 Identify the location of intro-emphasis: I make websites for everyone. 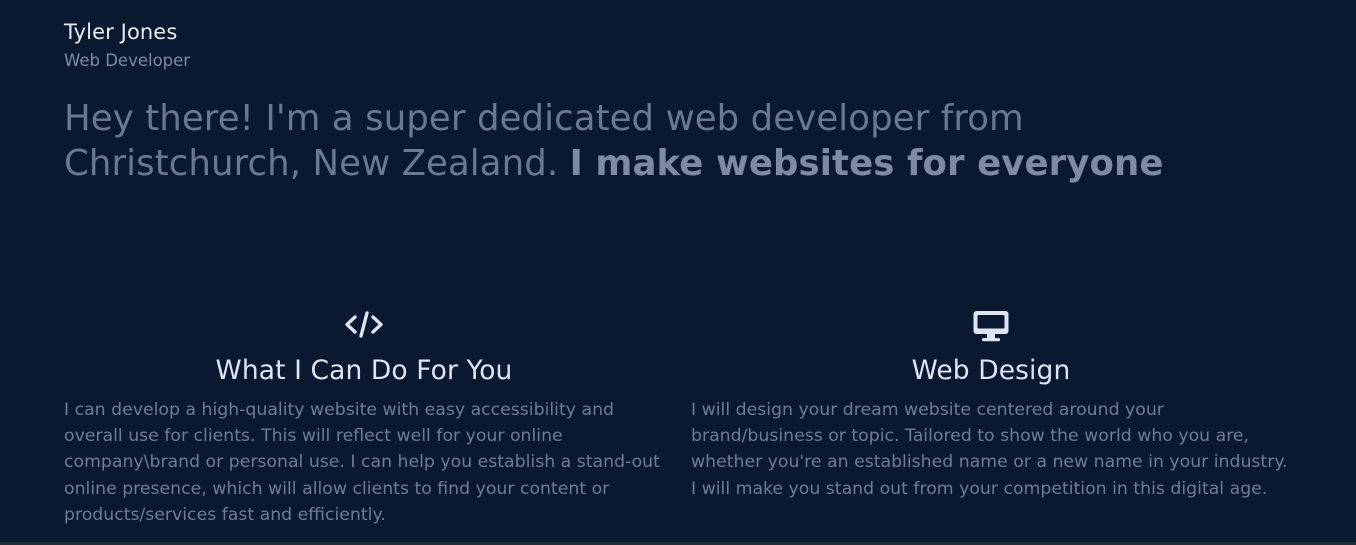
(866, 163).